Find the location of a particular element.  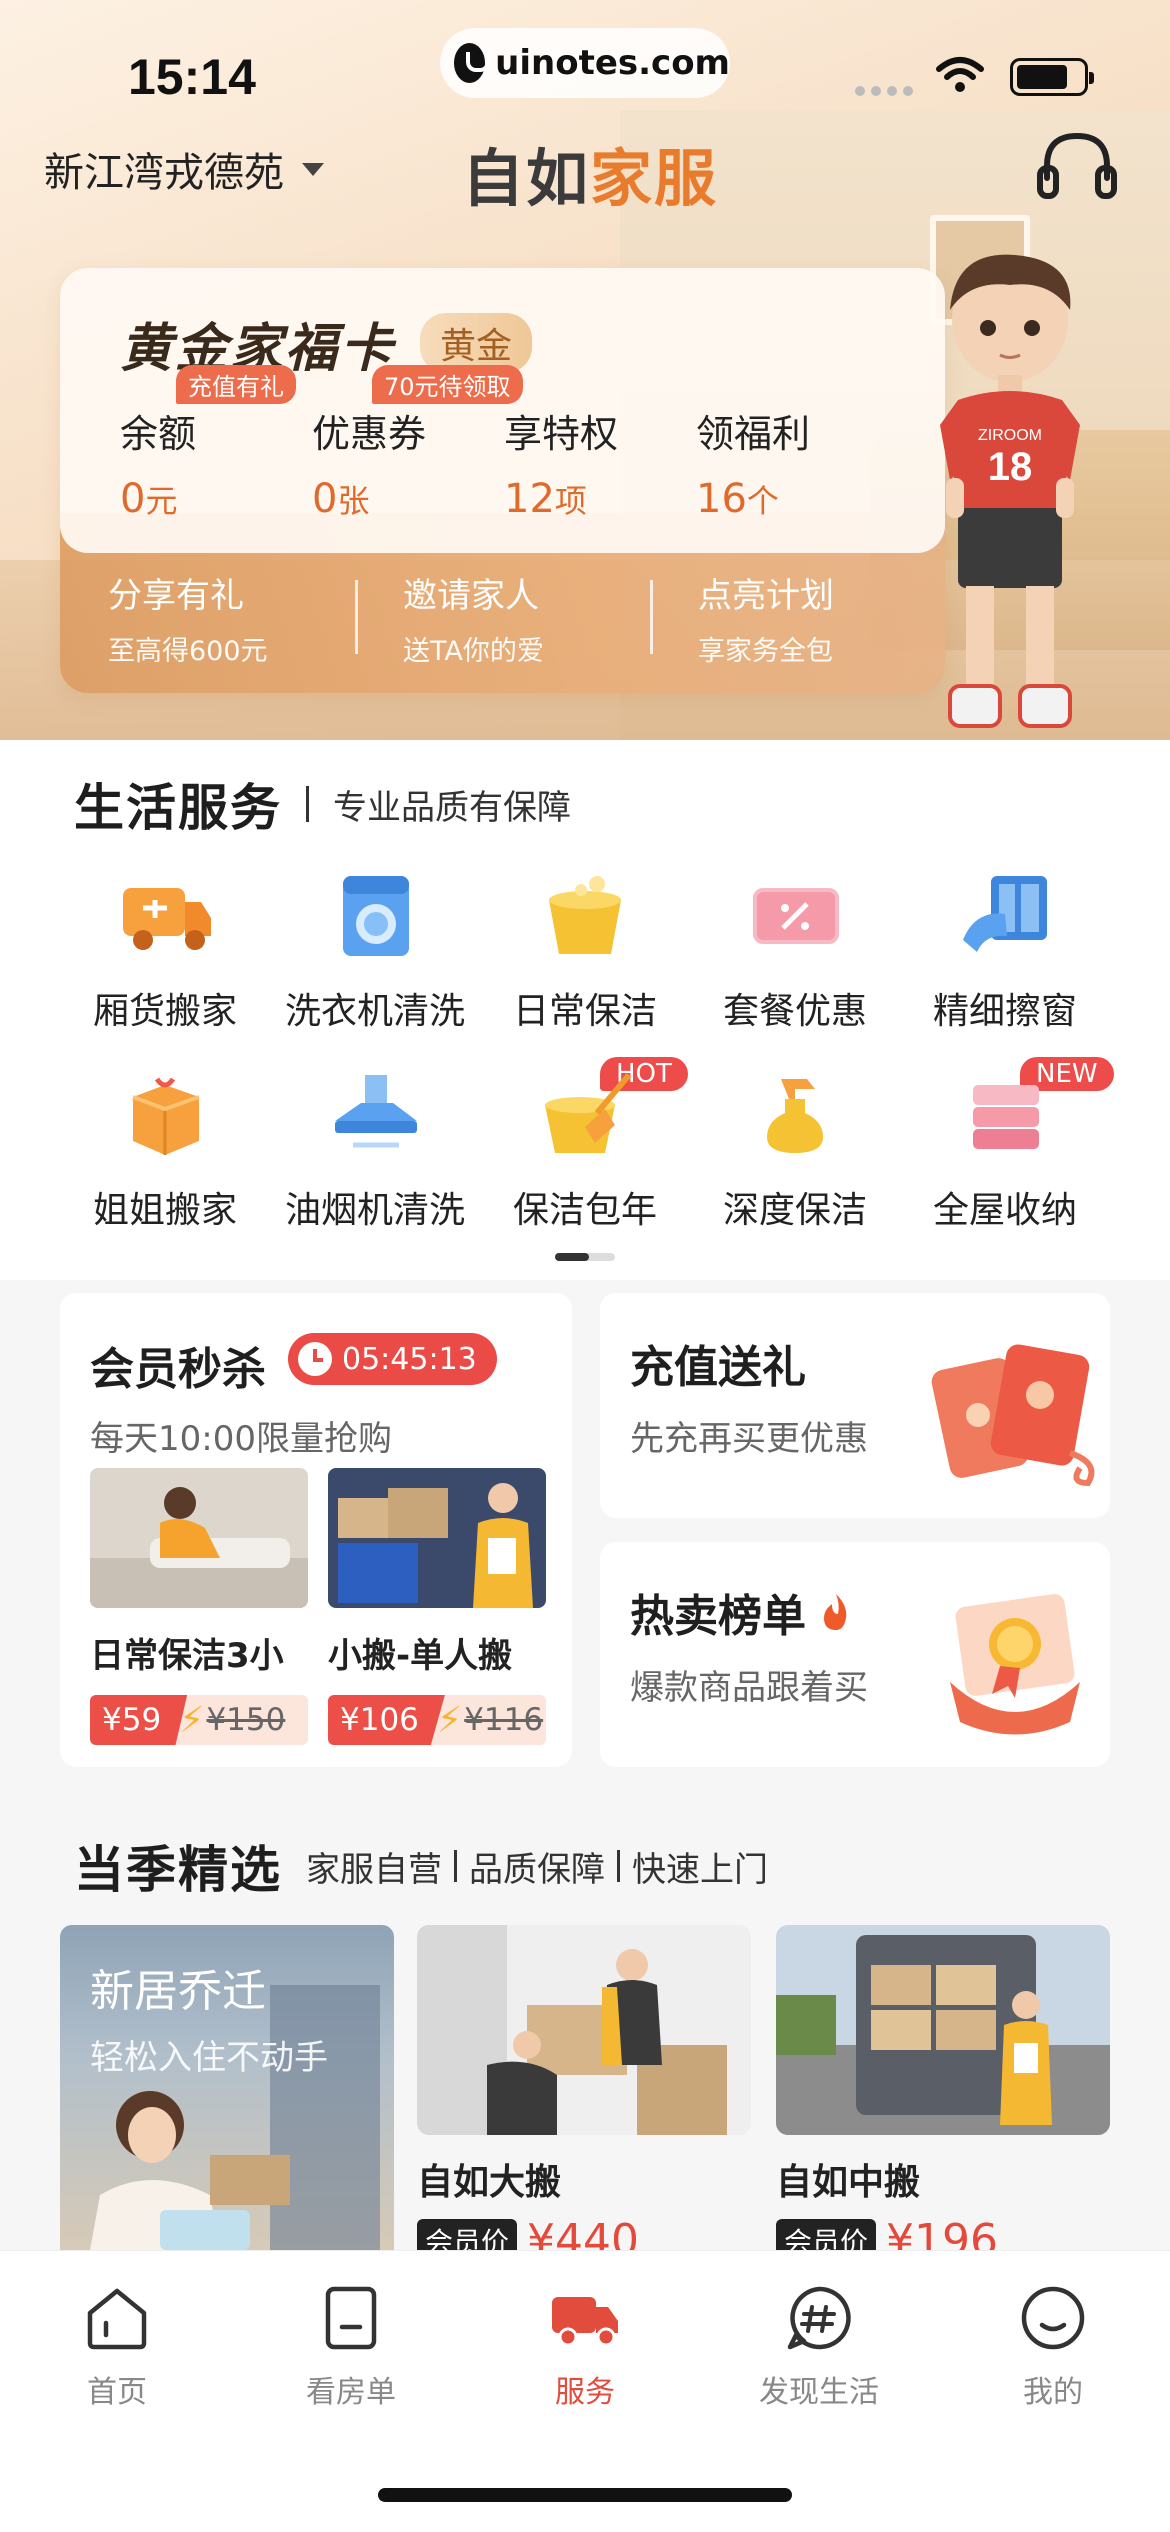

cleaning-bucket-icon is located at coordinates (588, 1113).